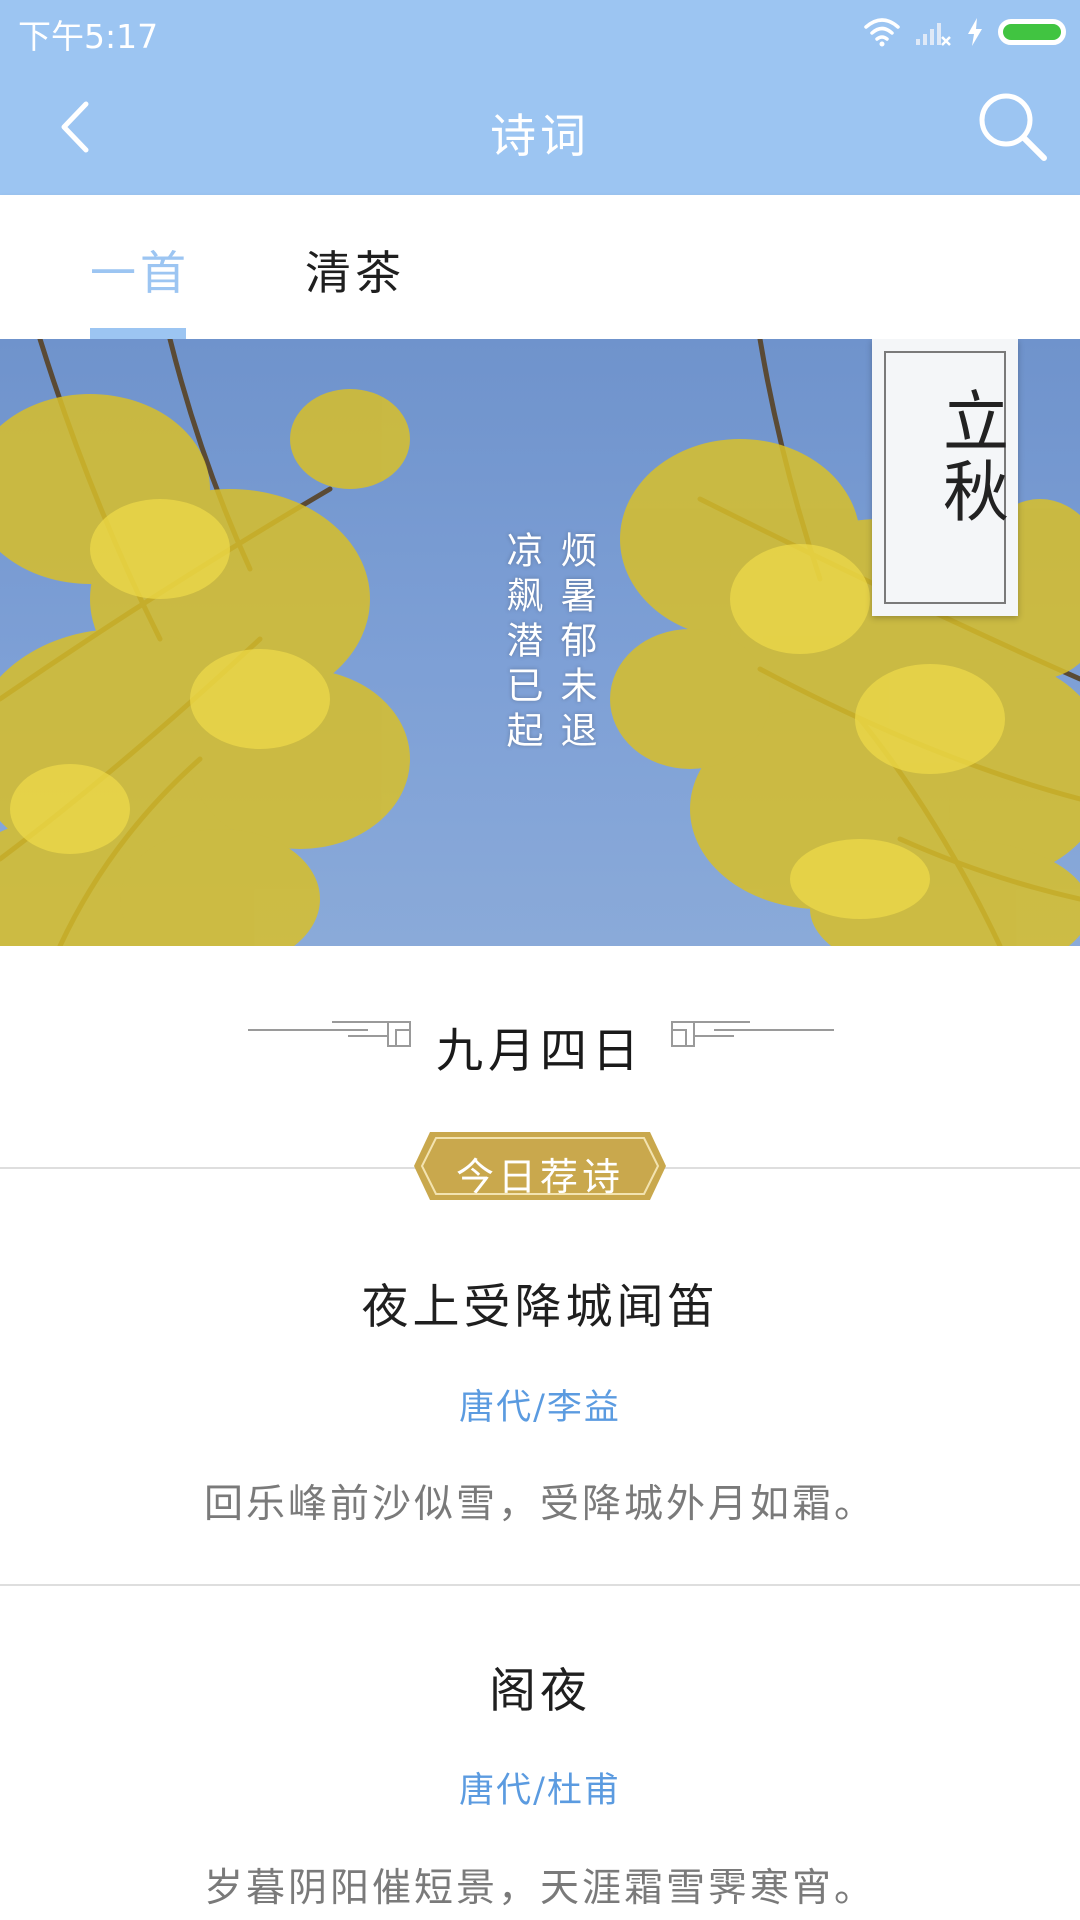  What do you see at coordinates (970, 457) in the screenshot?
I see `solar-term-label: 立秋` at bounding box center [970, 457].